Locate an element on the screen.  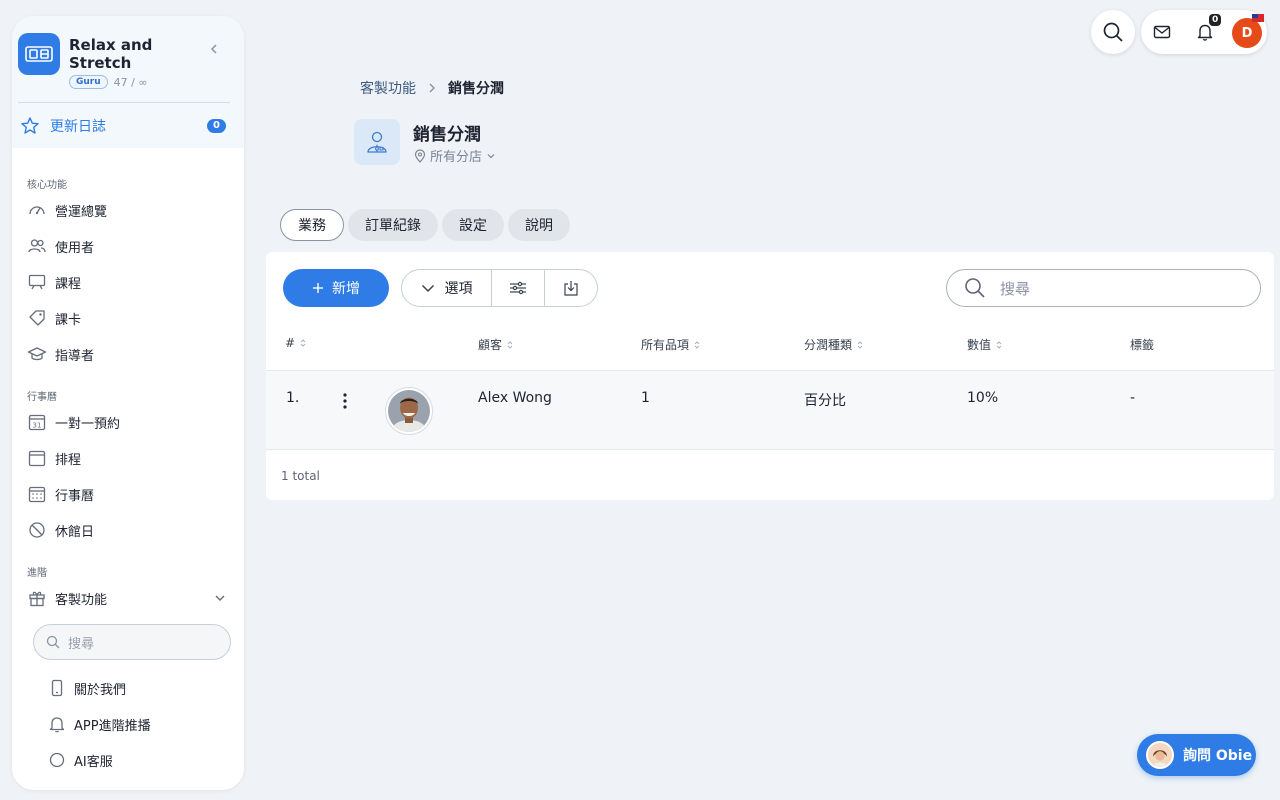
sidebar-item-courses: 課程 is located at coordinates (128, 282).